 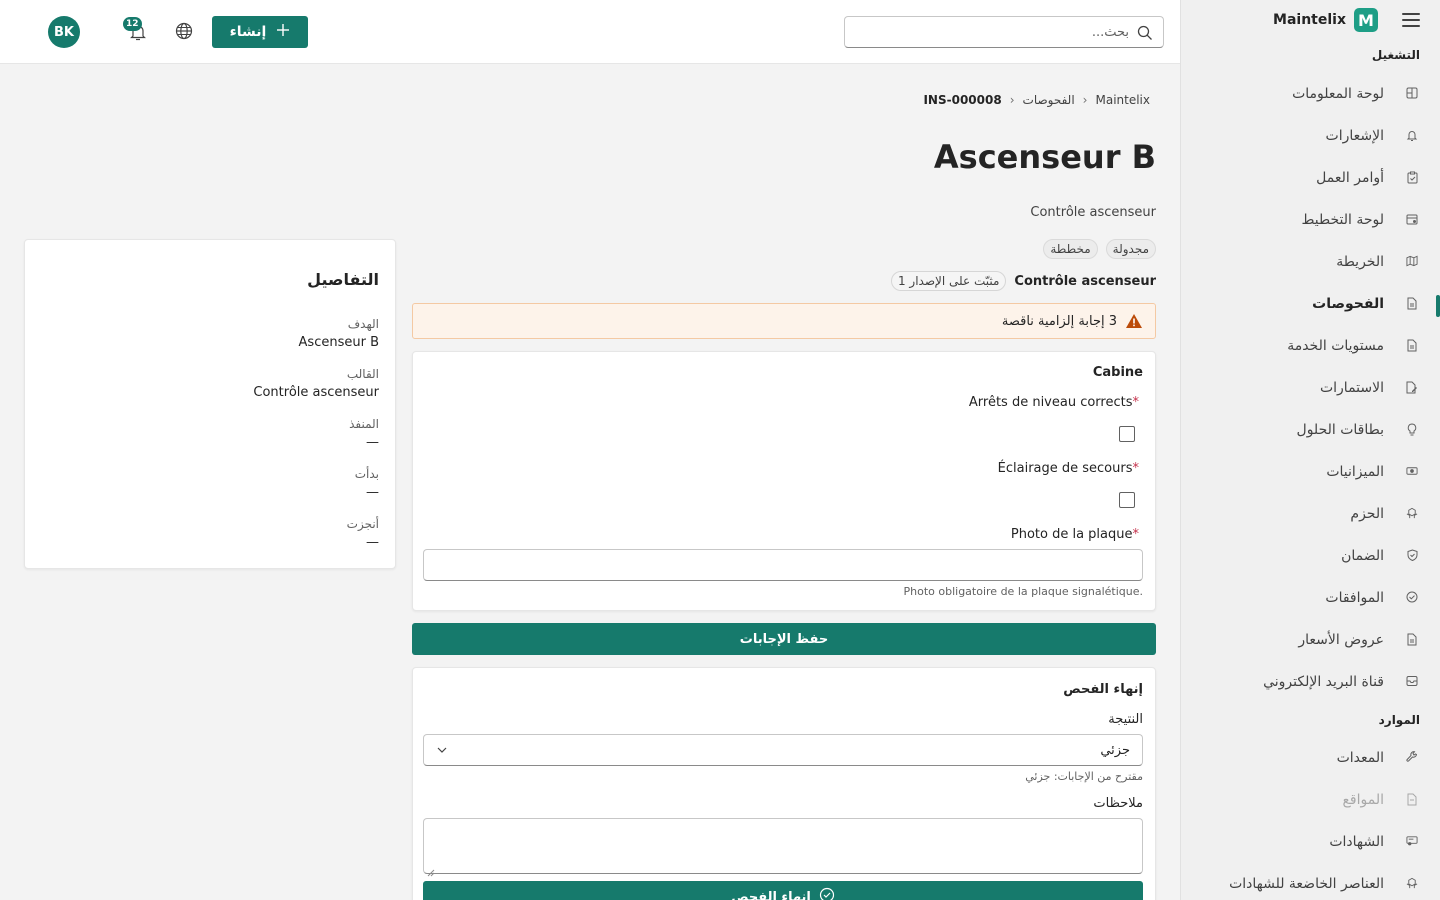 I want to click on sidebar-item-inspections: الفحوصات, so click(x=1310, y=304).